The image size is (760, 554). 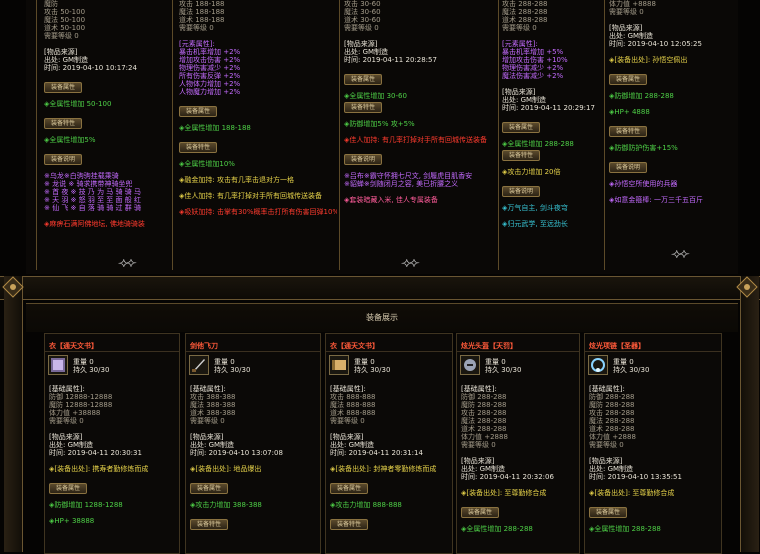 What do you see at coordinates (470, 365) in the screenshot?
I see `helmet-icon` at bounding box center [470, 365].